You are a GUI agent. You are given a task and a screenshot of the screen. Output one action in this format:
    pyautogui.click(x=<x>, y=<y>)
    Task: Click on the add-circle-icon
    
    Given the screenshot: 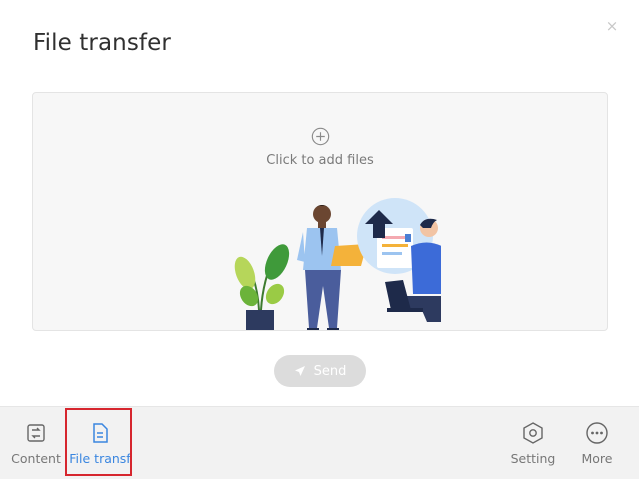 What is the action you would take?
    pyautogui.click(x=320, y=136)
    